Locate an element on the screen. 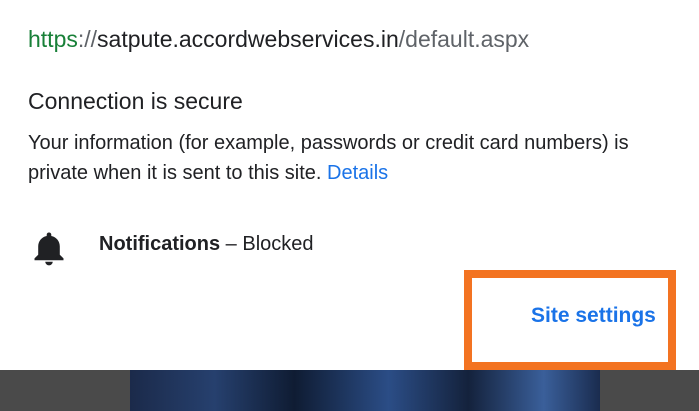  url-scheme: https is located at coordinates (53, 39).